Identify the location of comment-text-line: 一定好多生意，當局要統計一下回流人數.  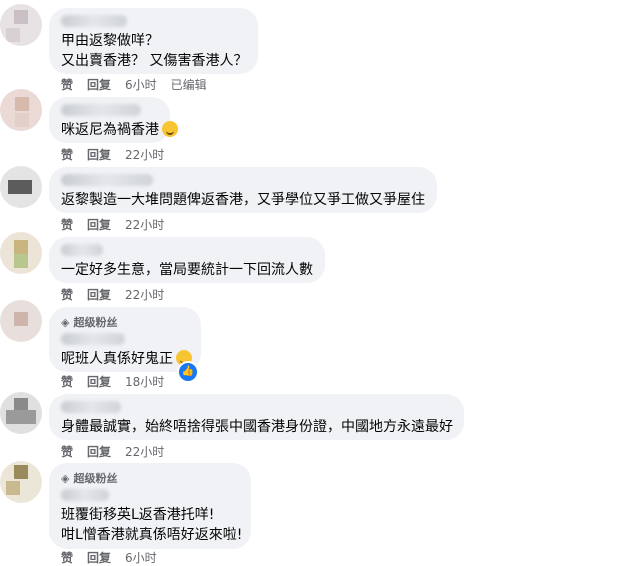
(187, 270).